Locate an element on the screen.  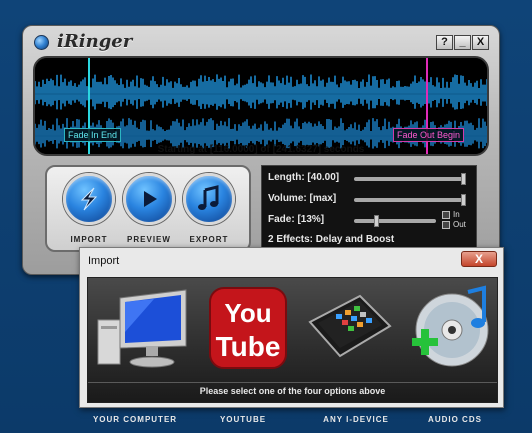
export-button is located at coordinates (209, 199).